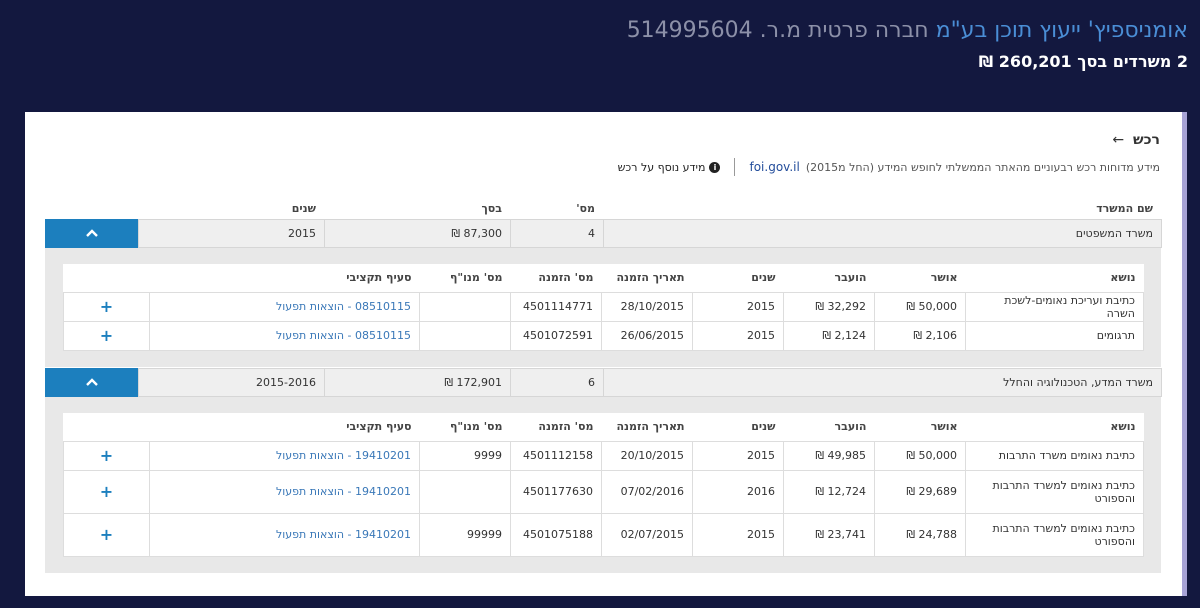 Image resolution: width=1200 pixels, height=608 pixels. Describe the element at coordinates (417, 233) in the screenshot. I see `ministry-total: 87,300 ₪` at that location.